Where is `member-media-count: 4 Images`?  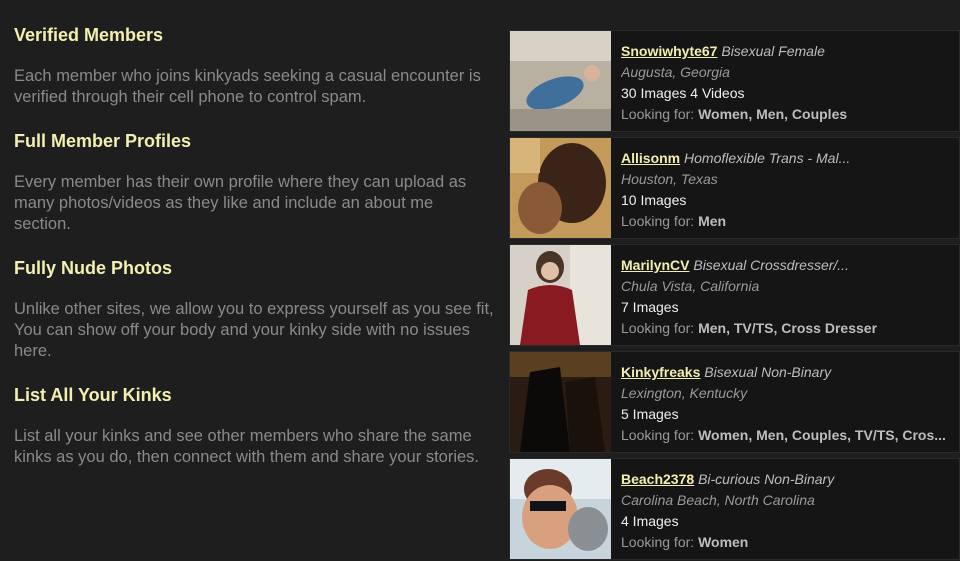
member-media-count: 4 Images is located at coordinates (650, 521).